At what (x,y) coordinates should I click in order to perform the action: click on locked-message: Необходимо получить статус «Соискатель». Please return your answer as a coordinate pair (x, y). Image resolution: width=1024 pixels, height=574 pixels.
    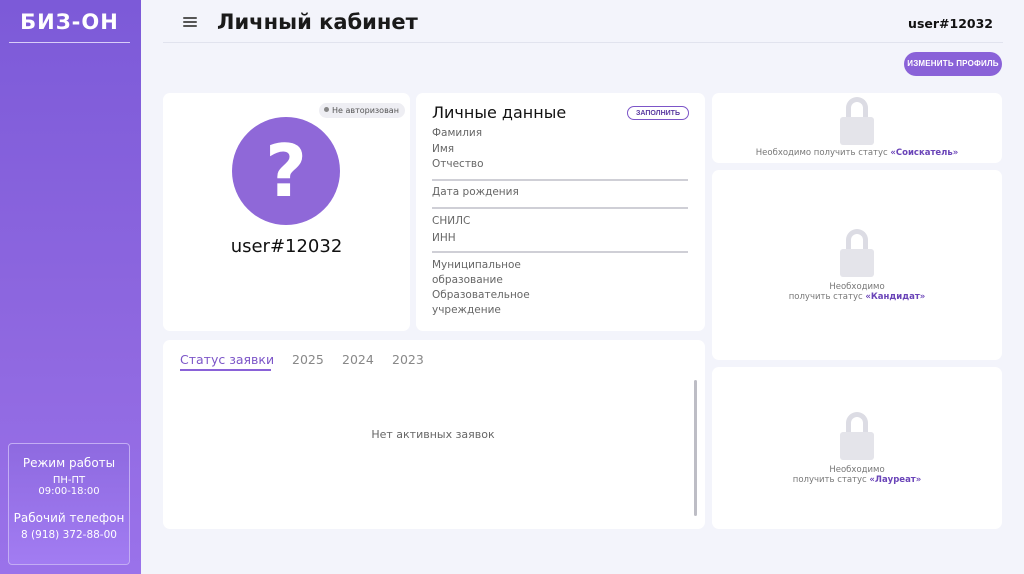
    Looking at the image, I should click on (857, 153).